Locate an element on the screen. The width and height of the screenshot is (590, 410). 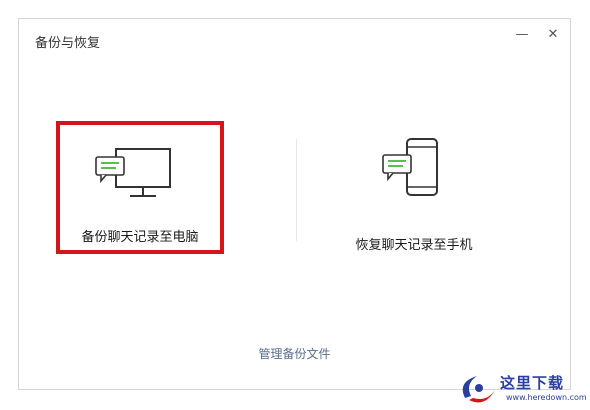
watermark-logo-icon is located at coordinates (478, 389).